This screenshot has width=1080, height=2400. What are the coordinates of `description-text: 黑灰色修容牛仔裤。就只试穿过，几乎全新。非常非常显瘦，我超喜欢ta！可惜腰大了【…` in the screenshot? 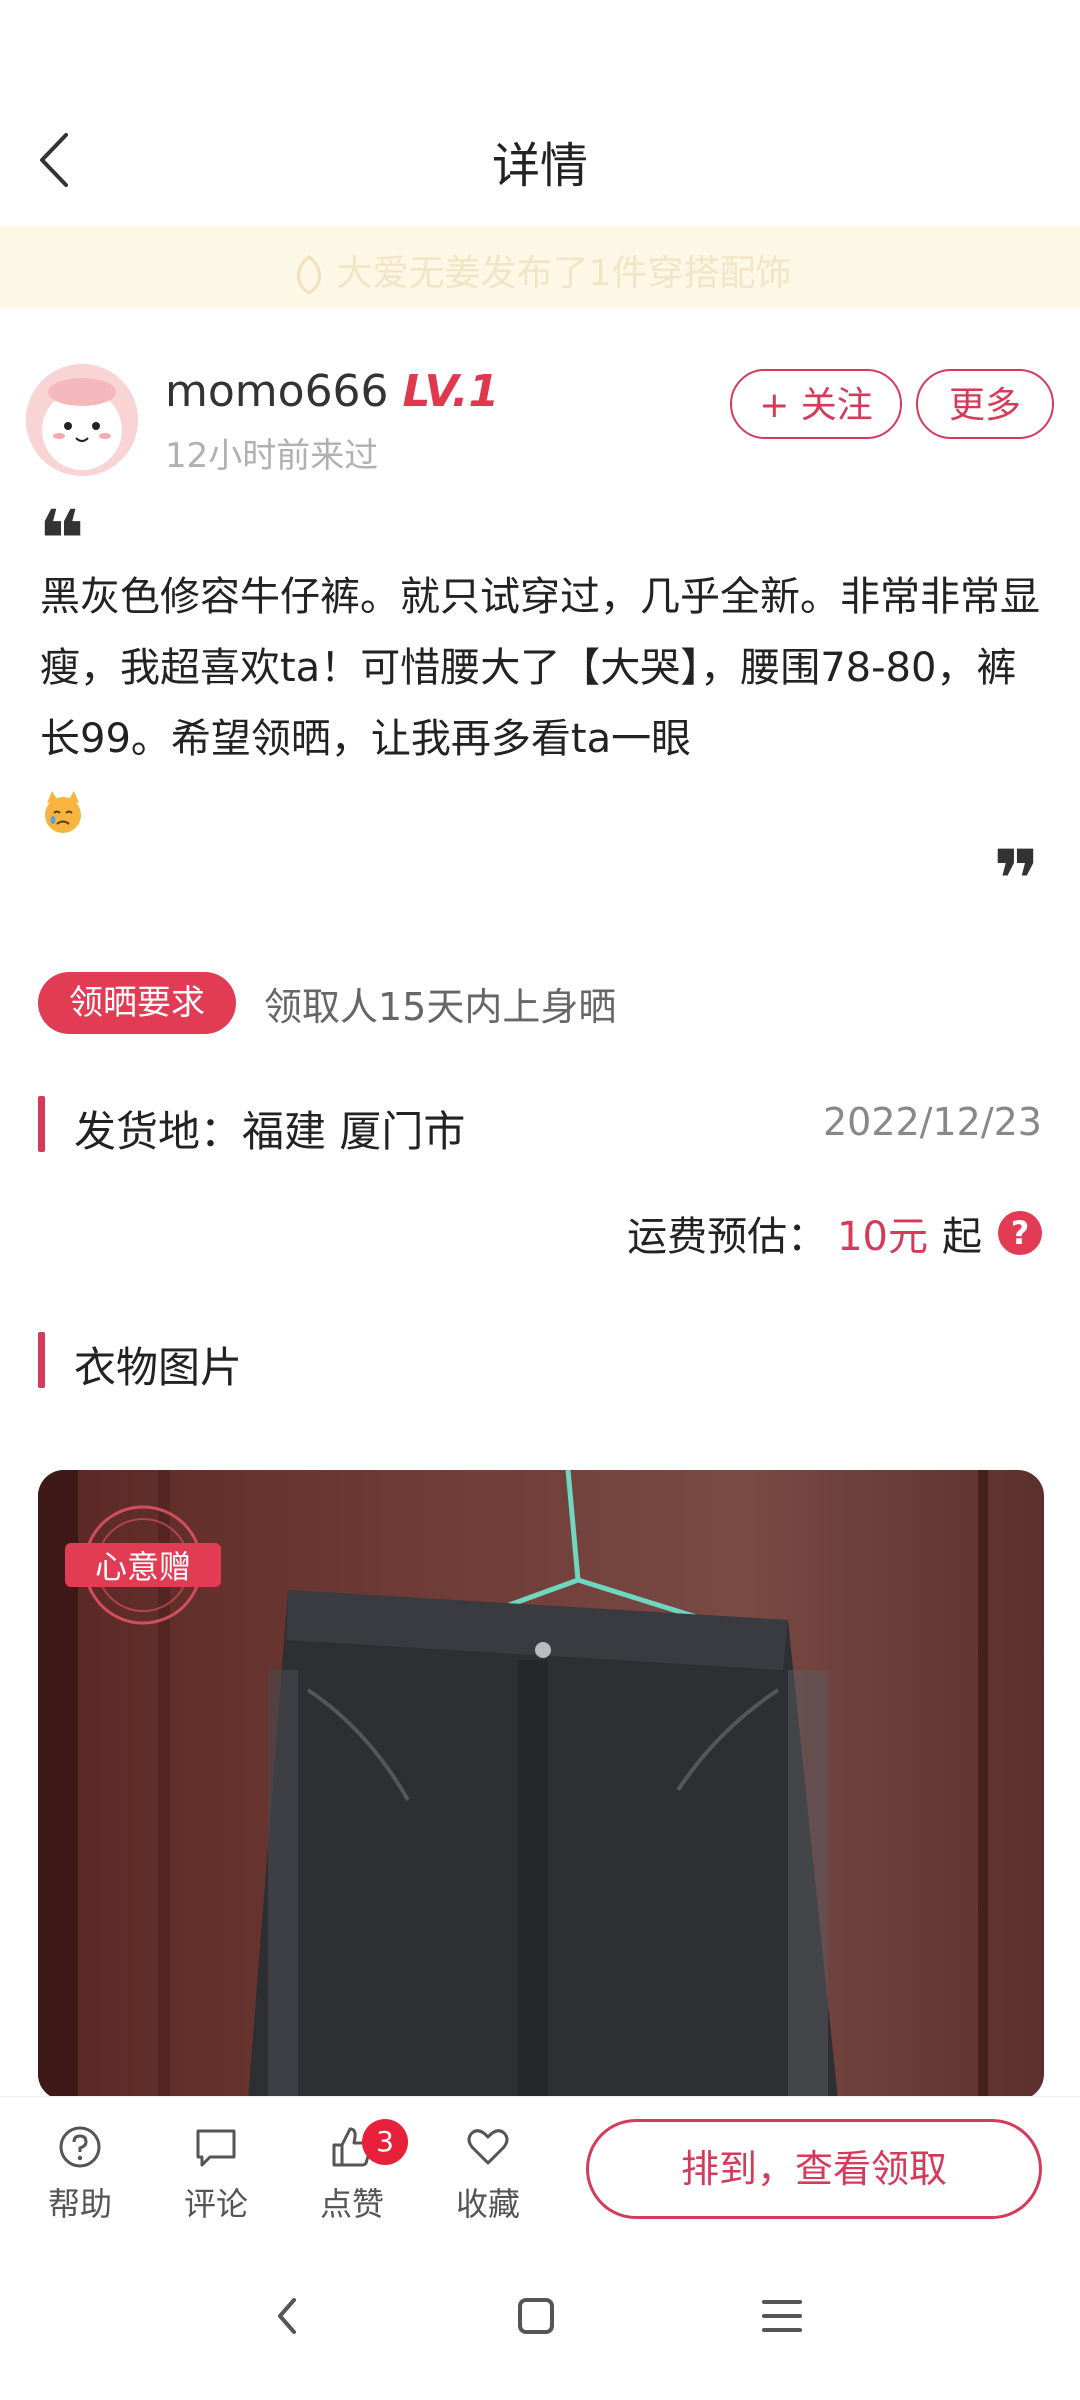 It's located at (540, 668).